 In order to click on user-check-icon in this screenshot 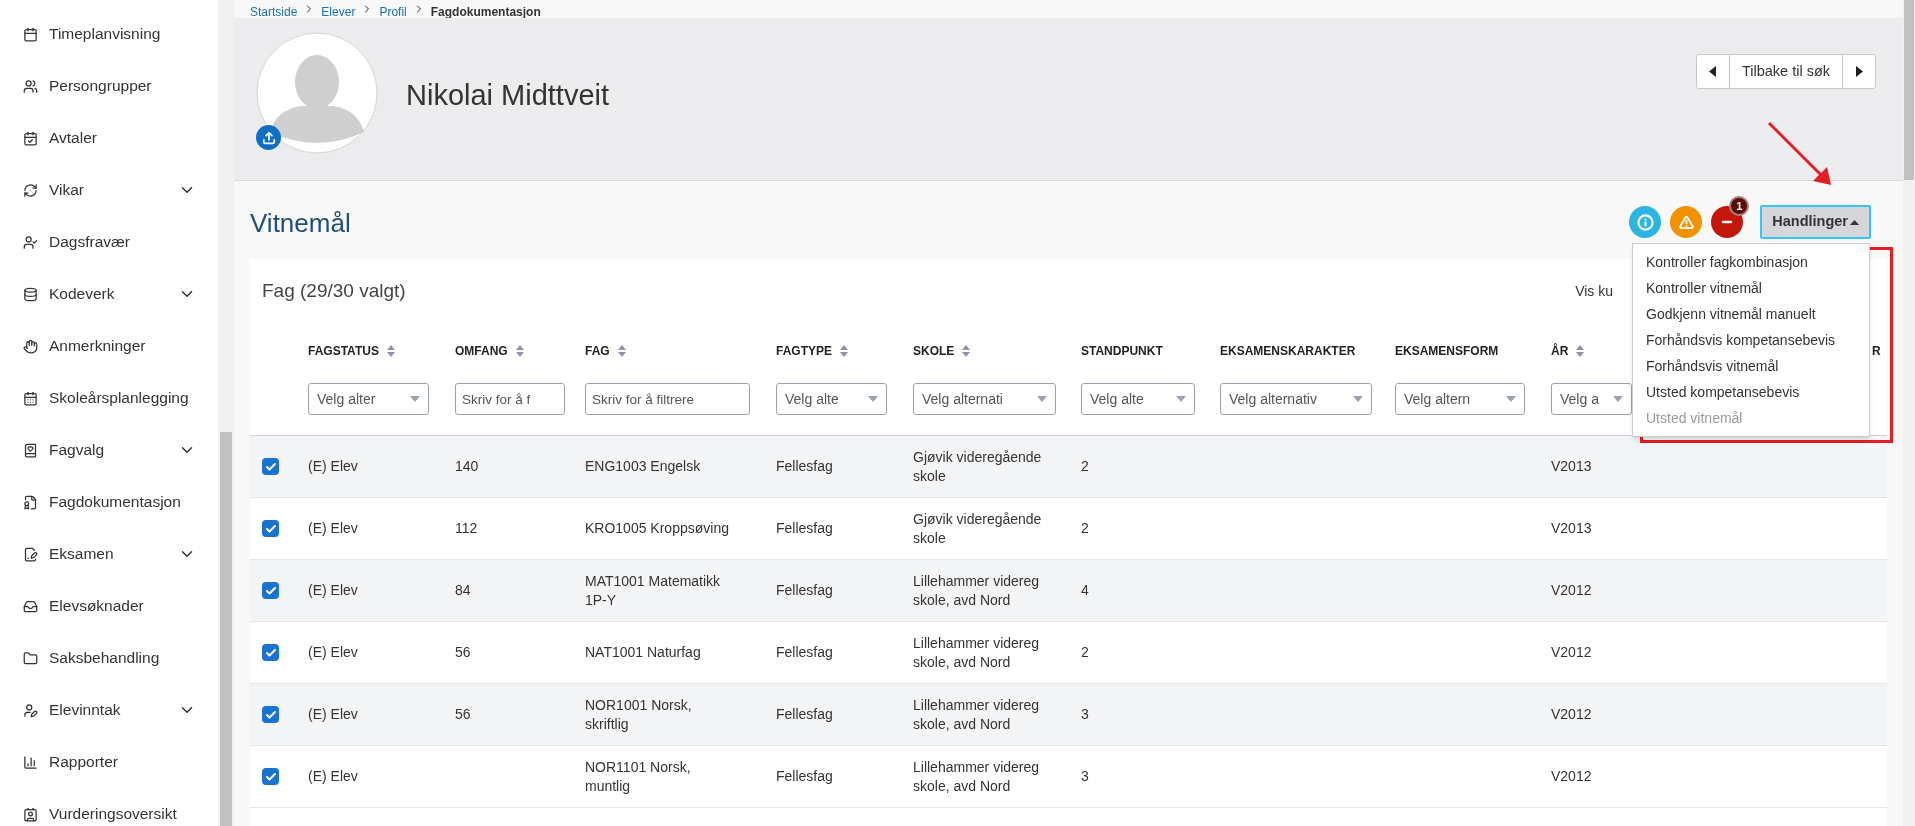, I will do `click(30, 242)`.